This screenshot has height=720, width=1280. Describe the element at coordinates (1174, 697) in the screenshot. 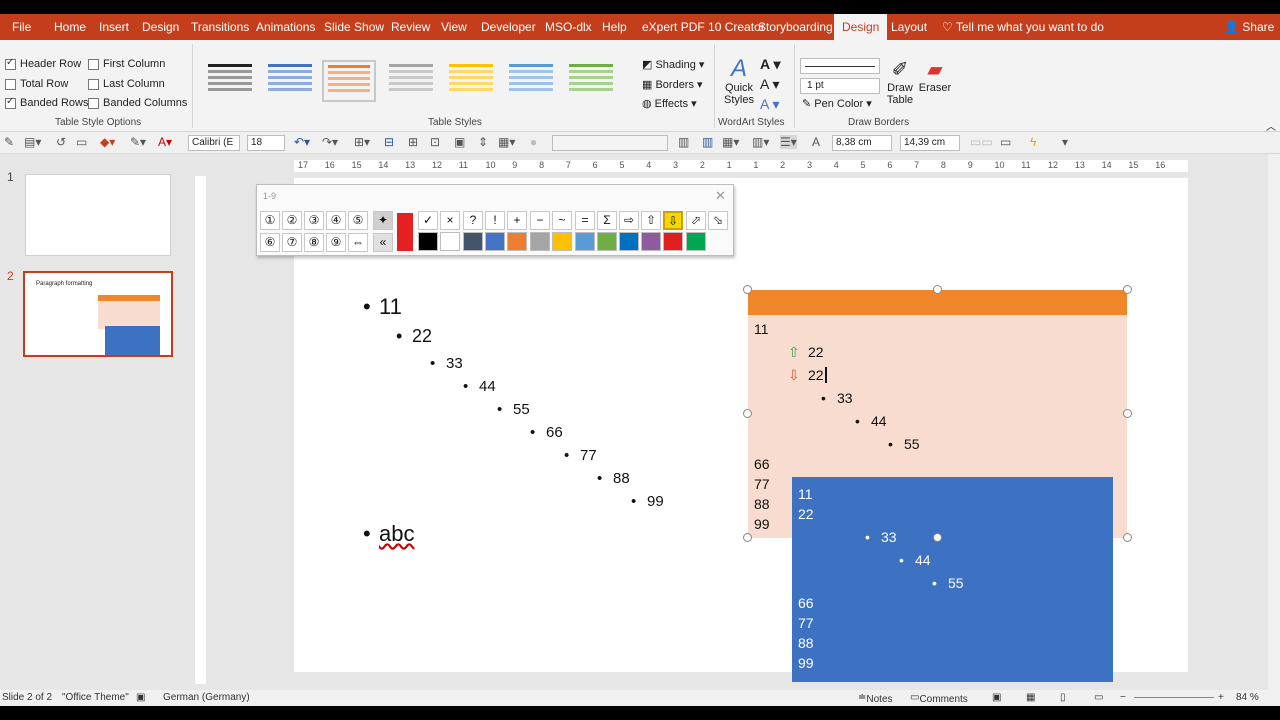

I see `zoom-slider` at that location.